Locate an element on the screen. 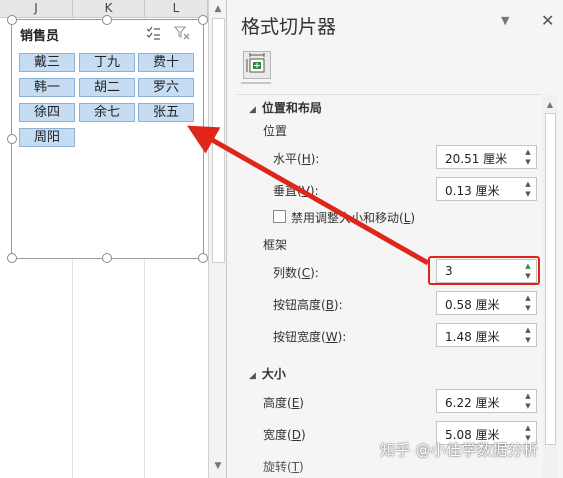  rotate-label: 旋转(T) is located at coordinates (283, 467).